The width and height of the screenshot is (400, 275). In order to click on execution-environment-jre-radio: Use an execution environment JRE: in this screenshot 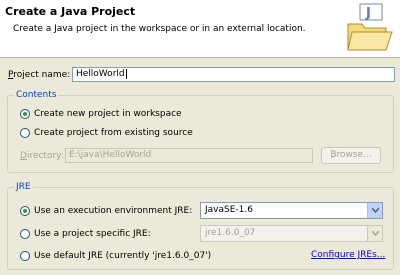, I will do `click(106, 210)`.